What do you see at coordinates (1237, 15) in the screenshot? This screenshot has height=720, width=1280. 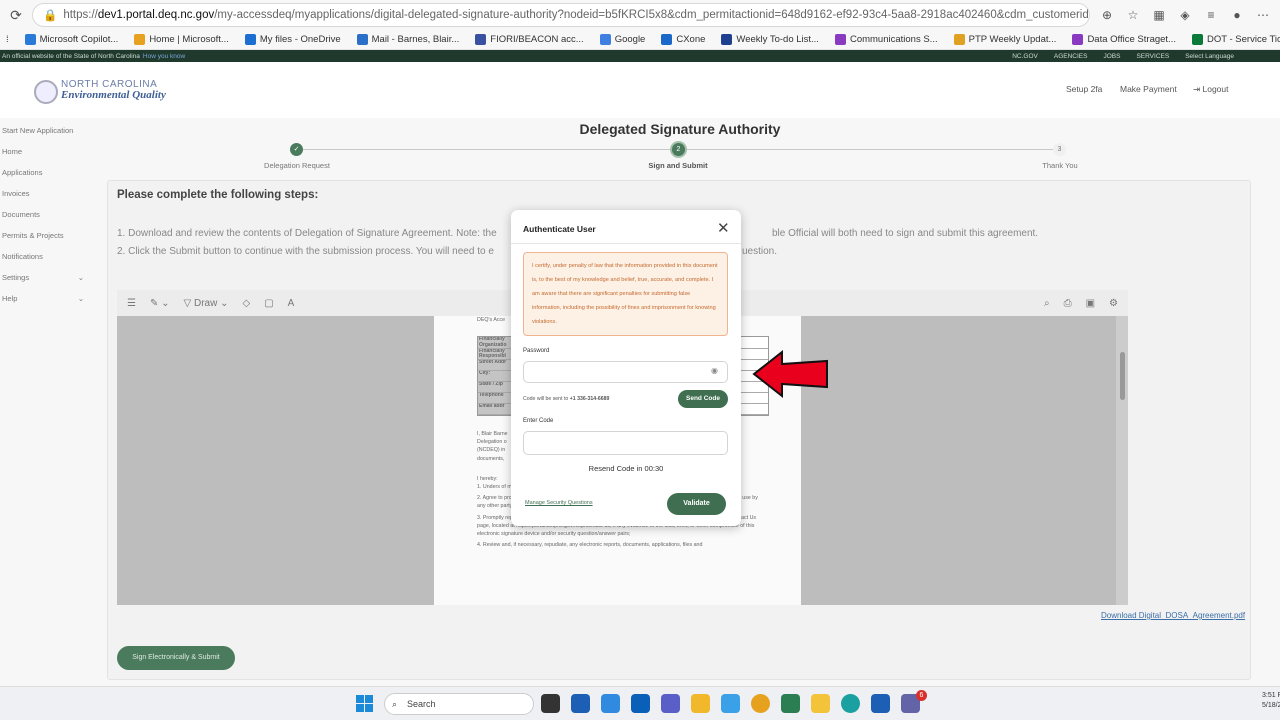 I see `profile-avatar-icon: ●` at bounding box center [1237, 15].